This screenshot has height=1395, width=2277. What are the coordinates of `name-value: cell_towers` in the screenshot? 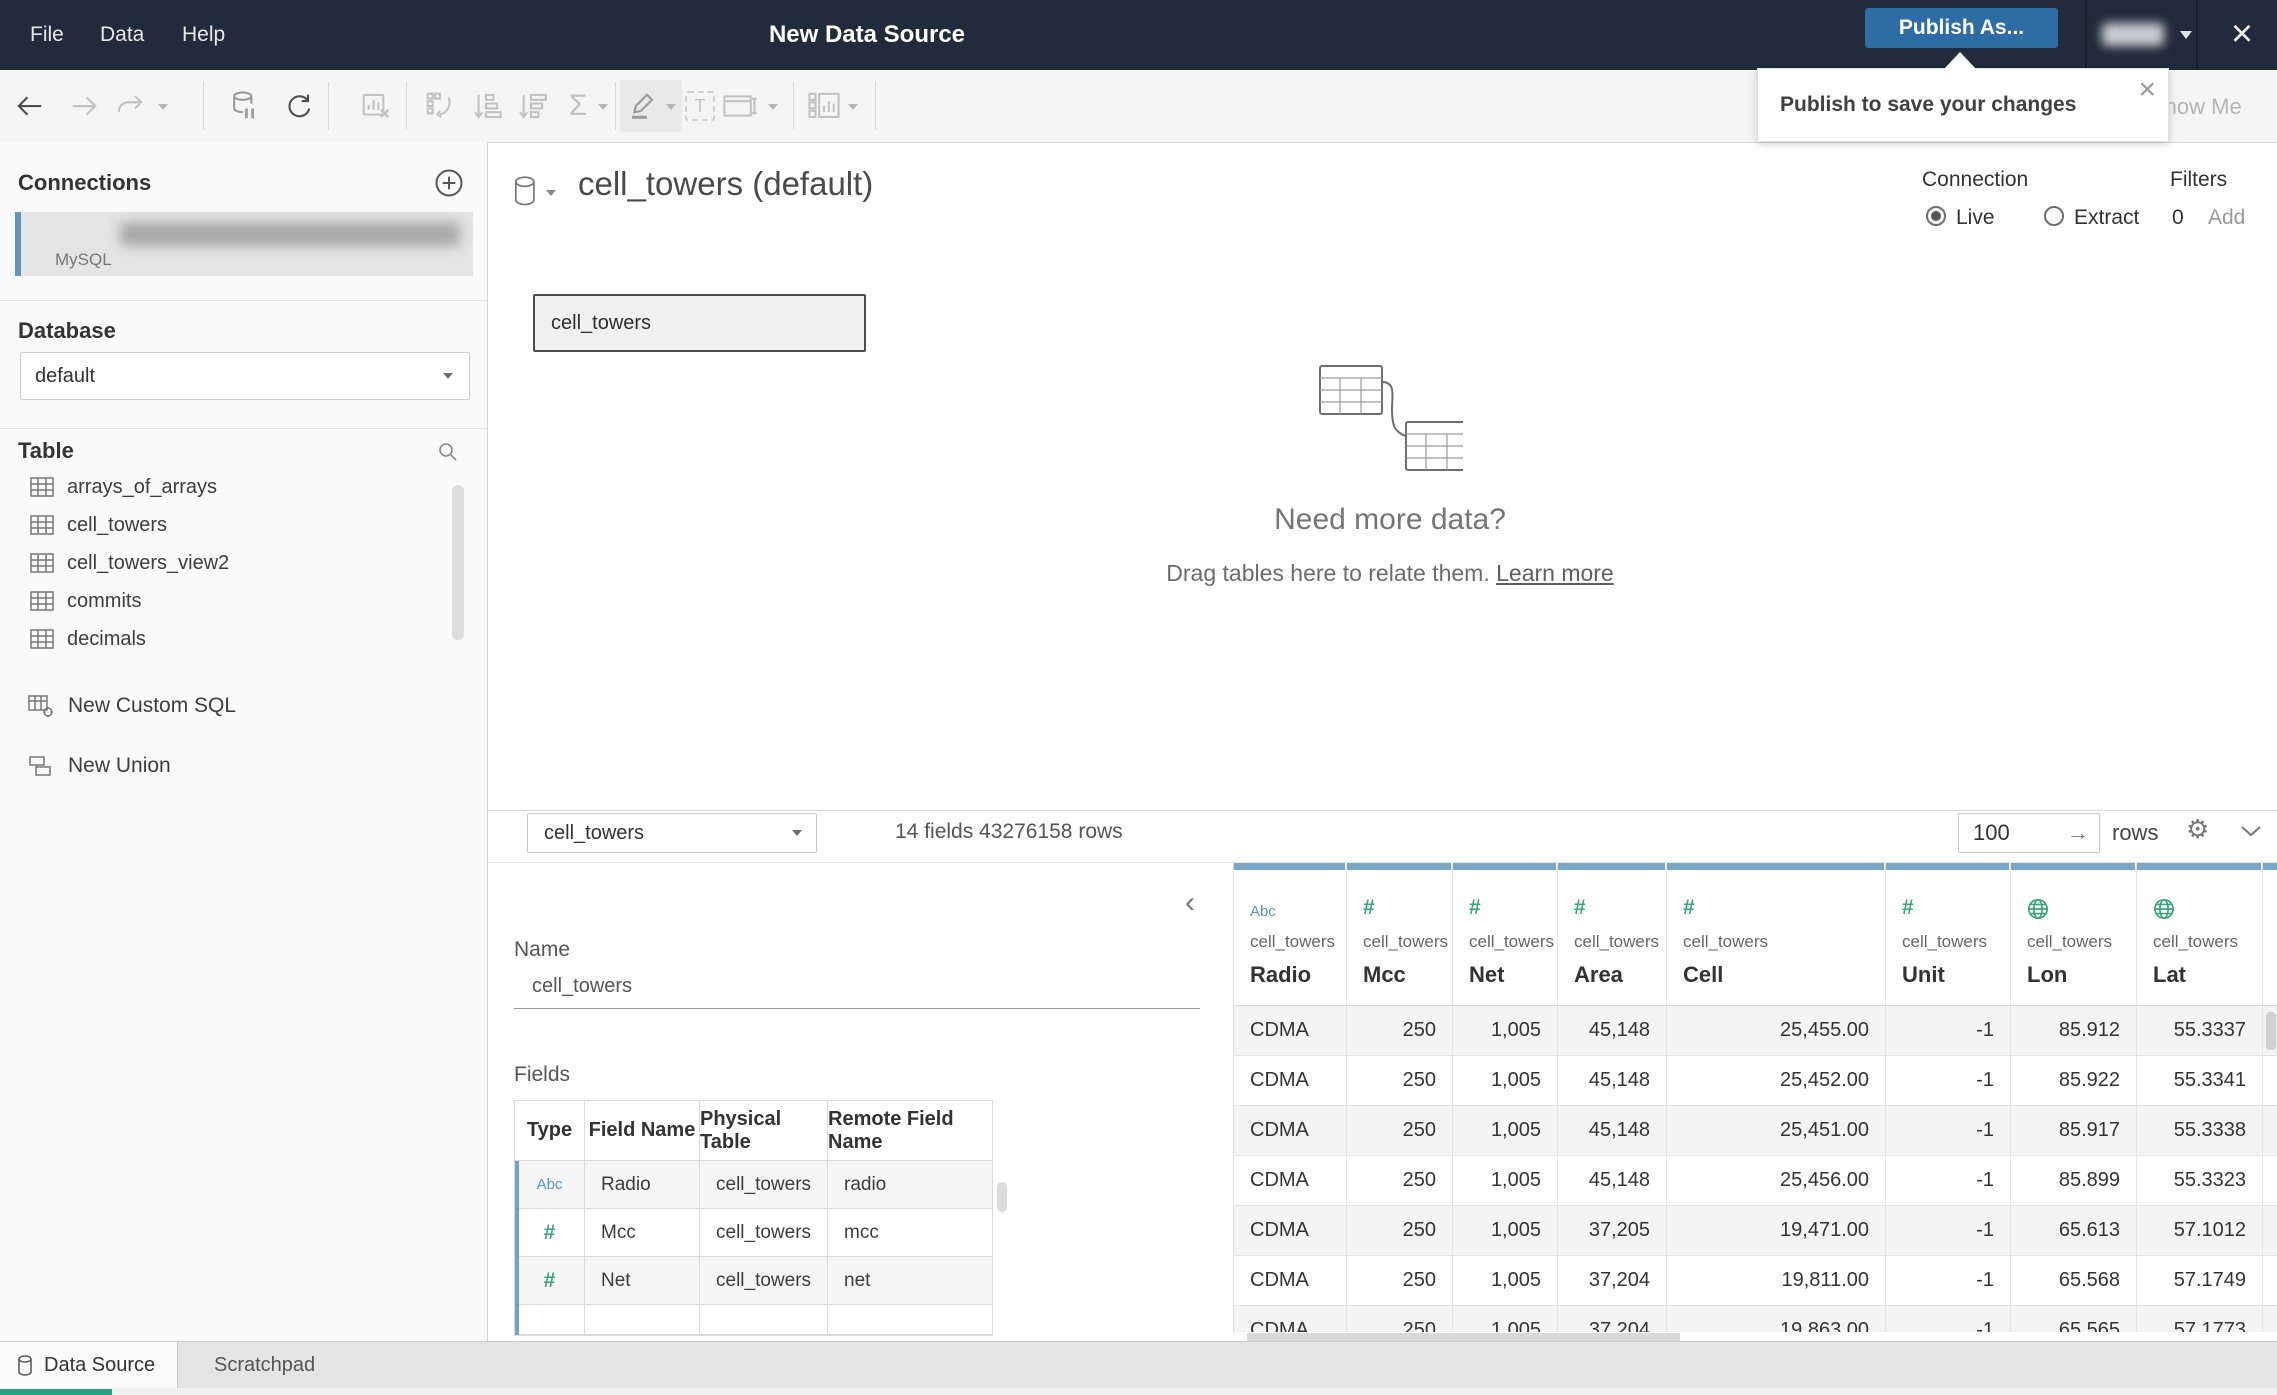 It's located at (582, 986).